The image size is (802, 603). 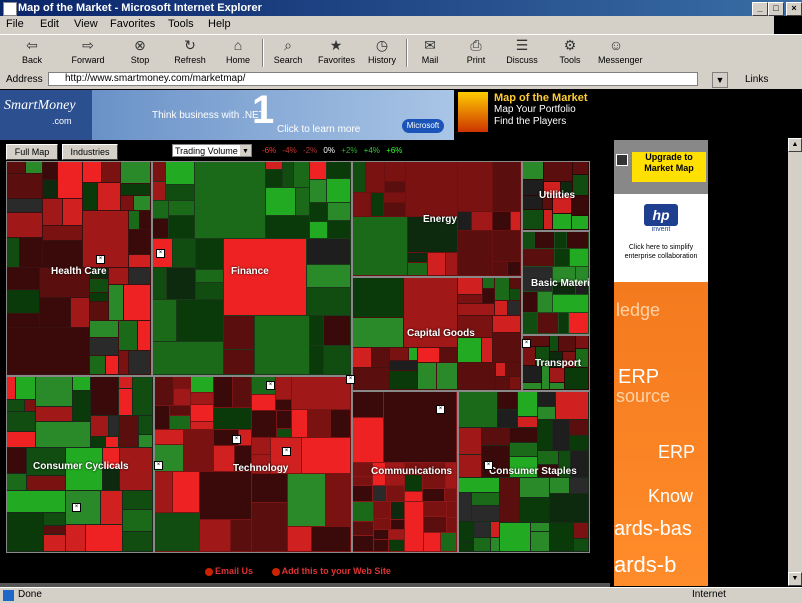 What do you see at coordinates (190, 53) in the screenshot?
I see `refresh-button: ↻ Refresh` at bounding box center [190, 53].